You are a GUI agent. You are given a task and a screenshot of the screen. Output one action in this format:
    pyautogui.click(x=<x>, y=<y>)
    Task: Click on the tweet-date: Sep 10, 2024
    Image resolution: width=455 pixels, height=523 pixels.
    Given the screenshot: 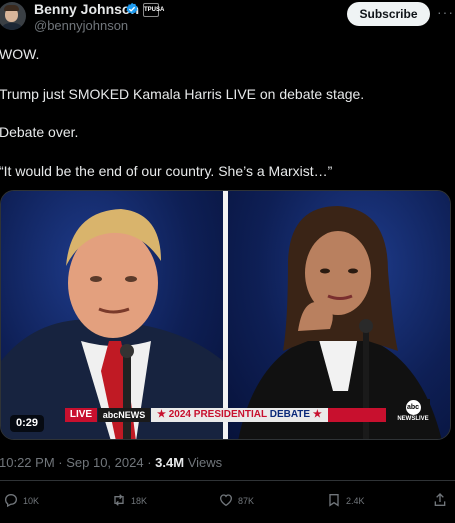 What is the action you would take?
    pyautogui.click(x=104, y=462)
    